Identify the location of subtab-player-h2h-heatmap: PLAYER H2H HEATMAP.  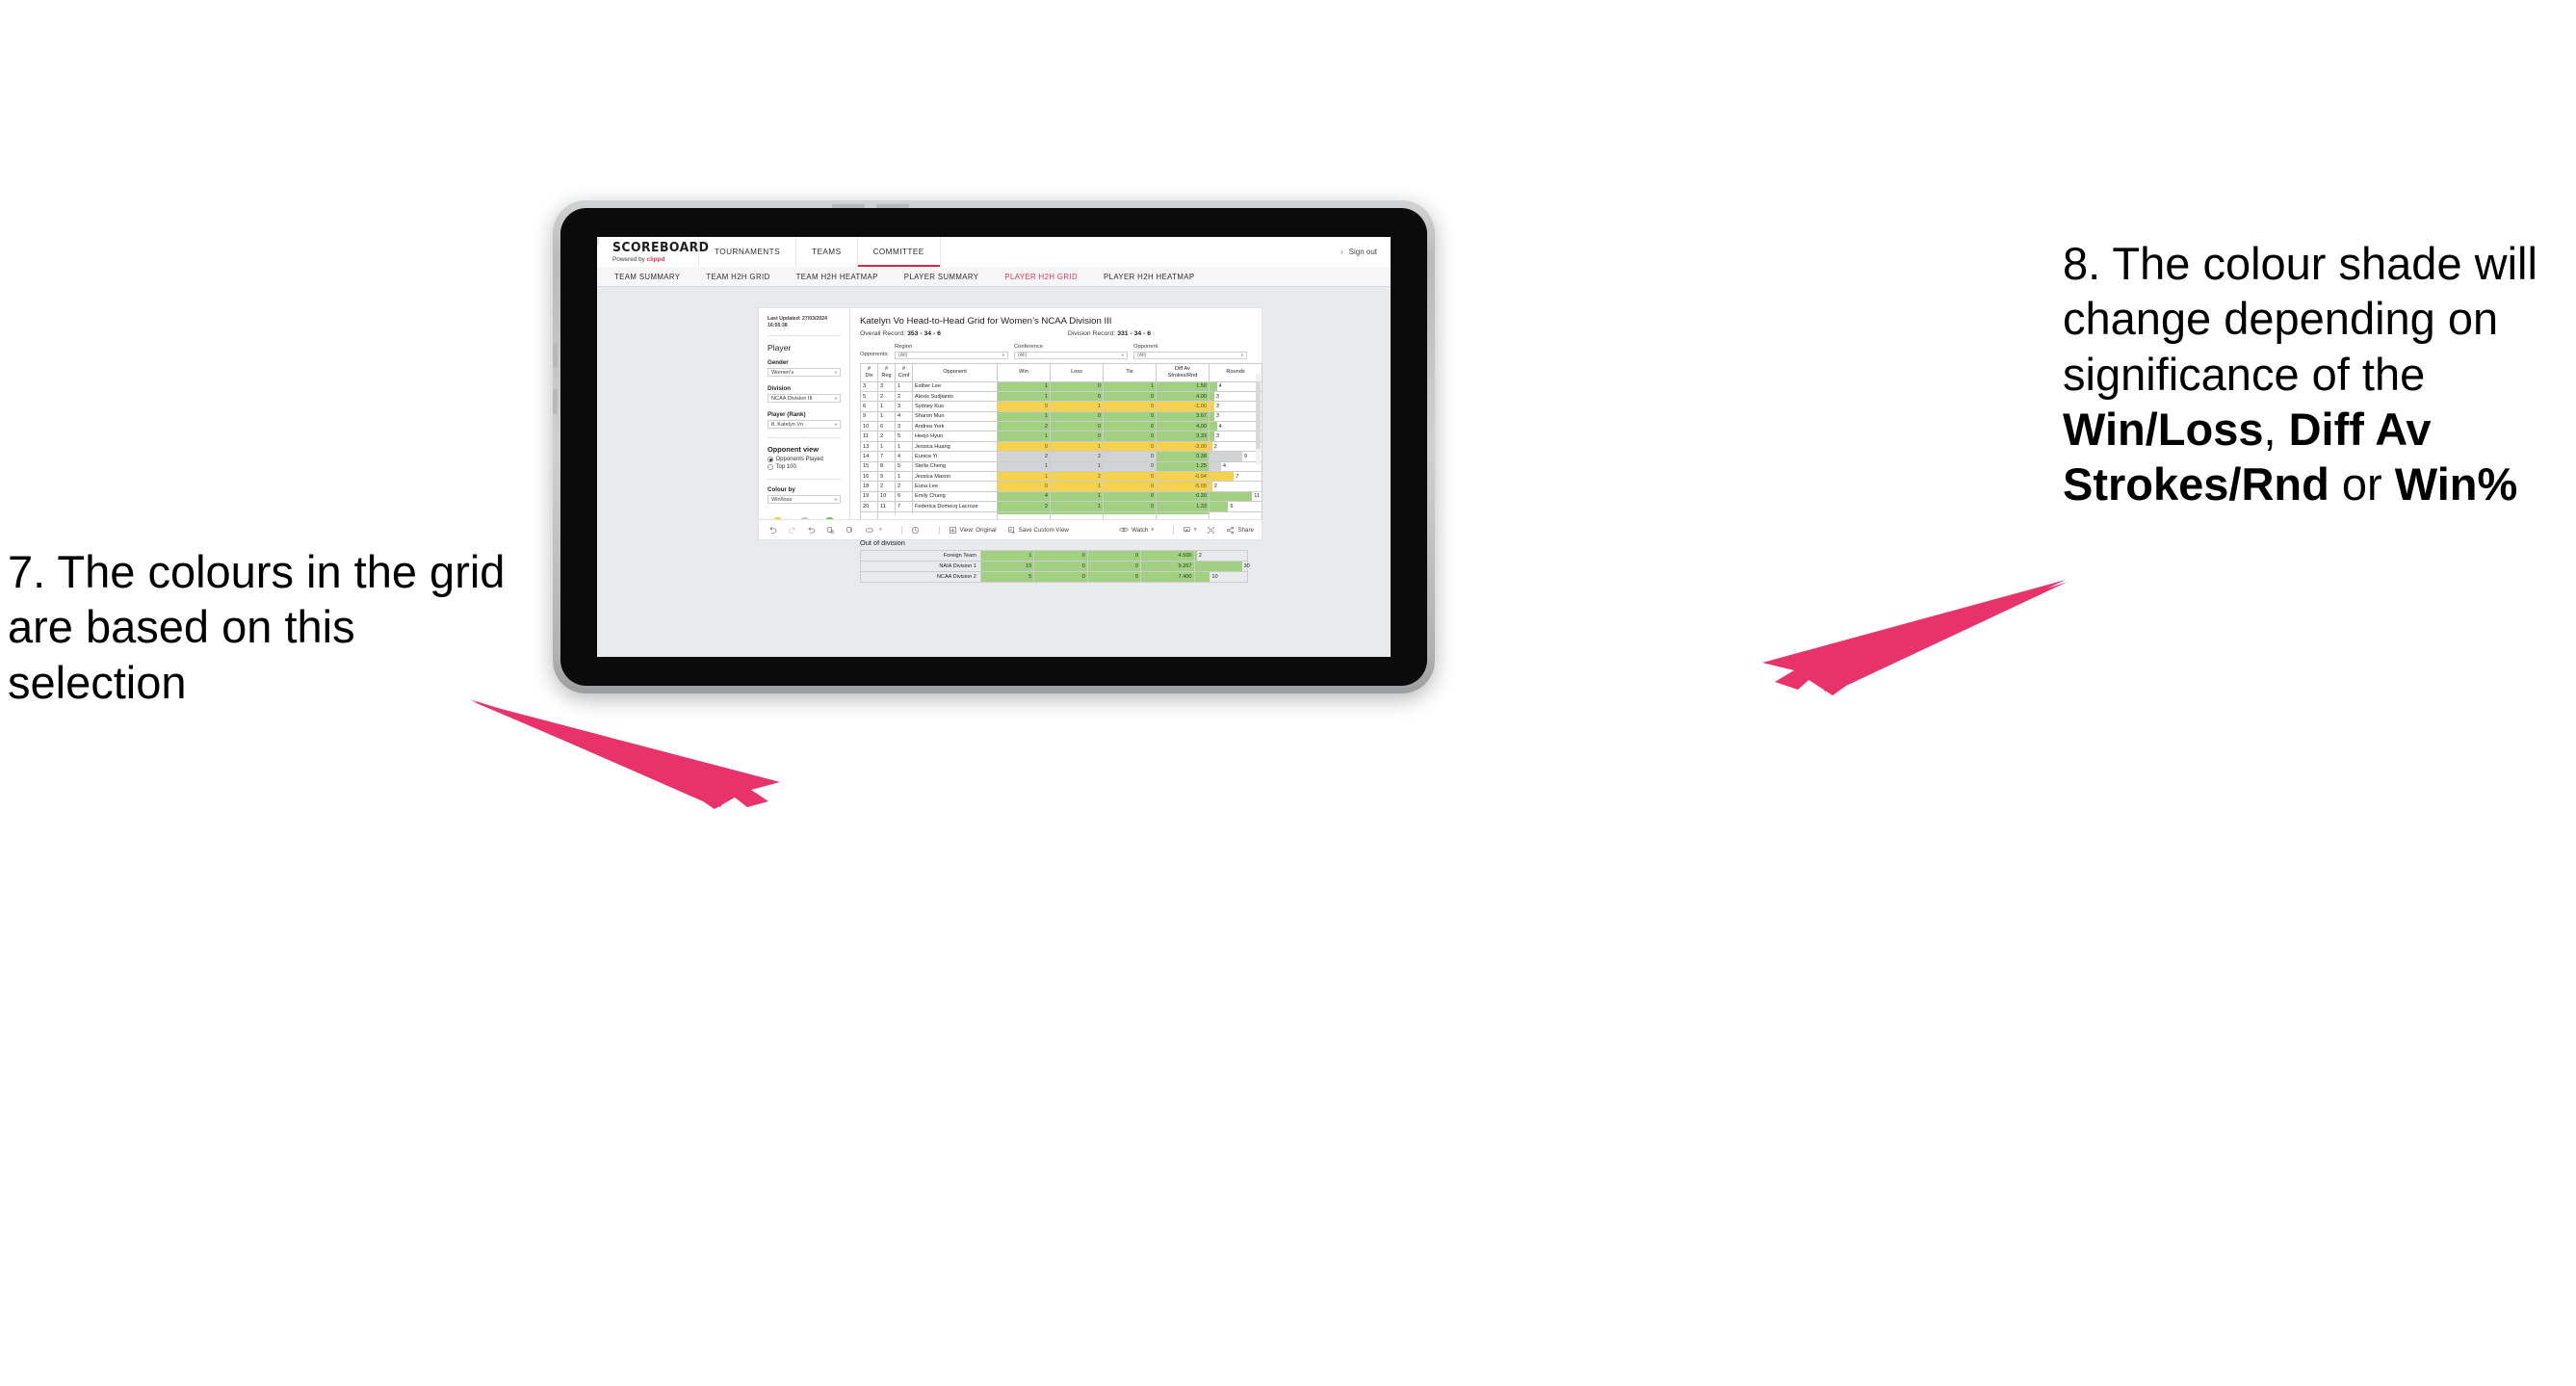
(1149, 277).